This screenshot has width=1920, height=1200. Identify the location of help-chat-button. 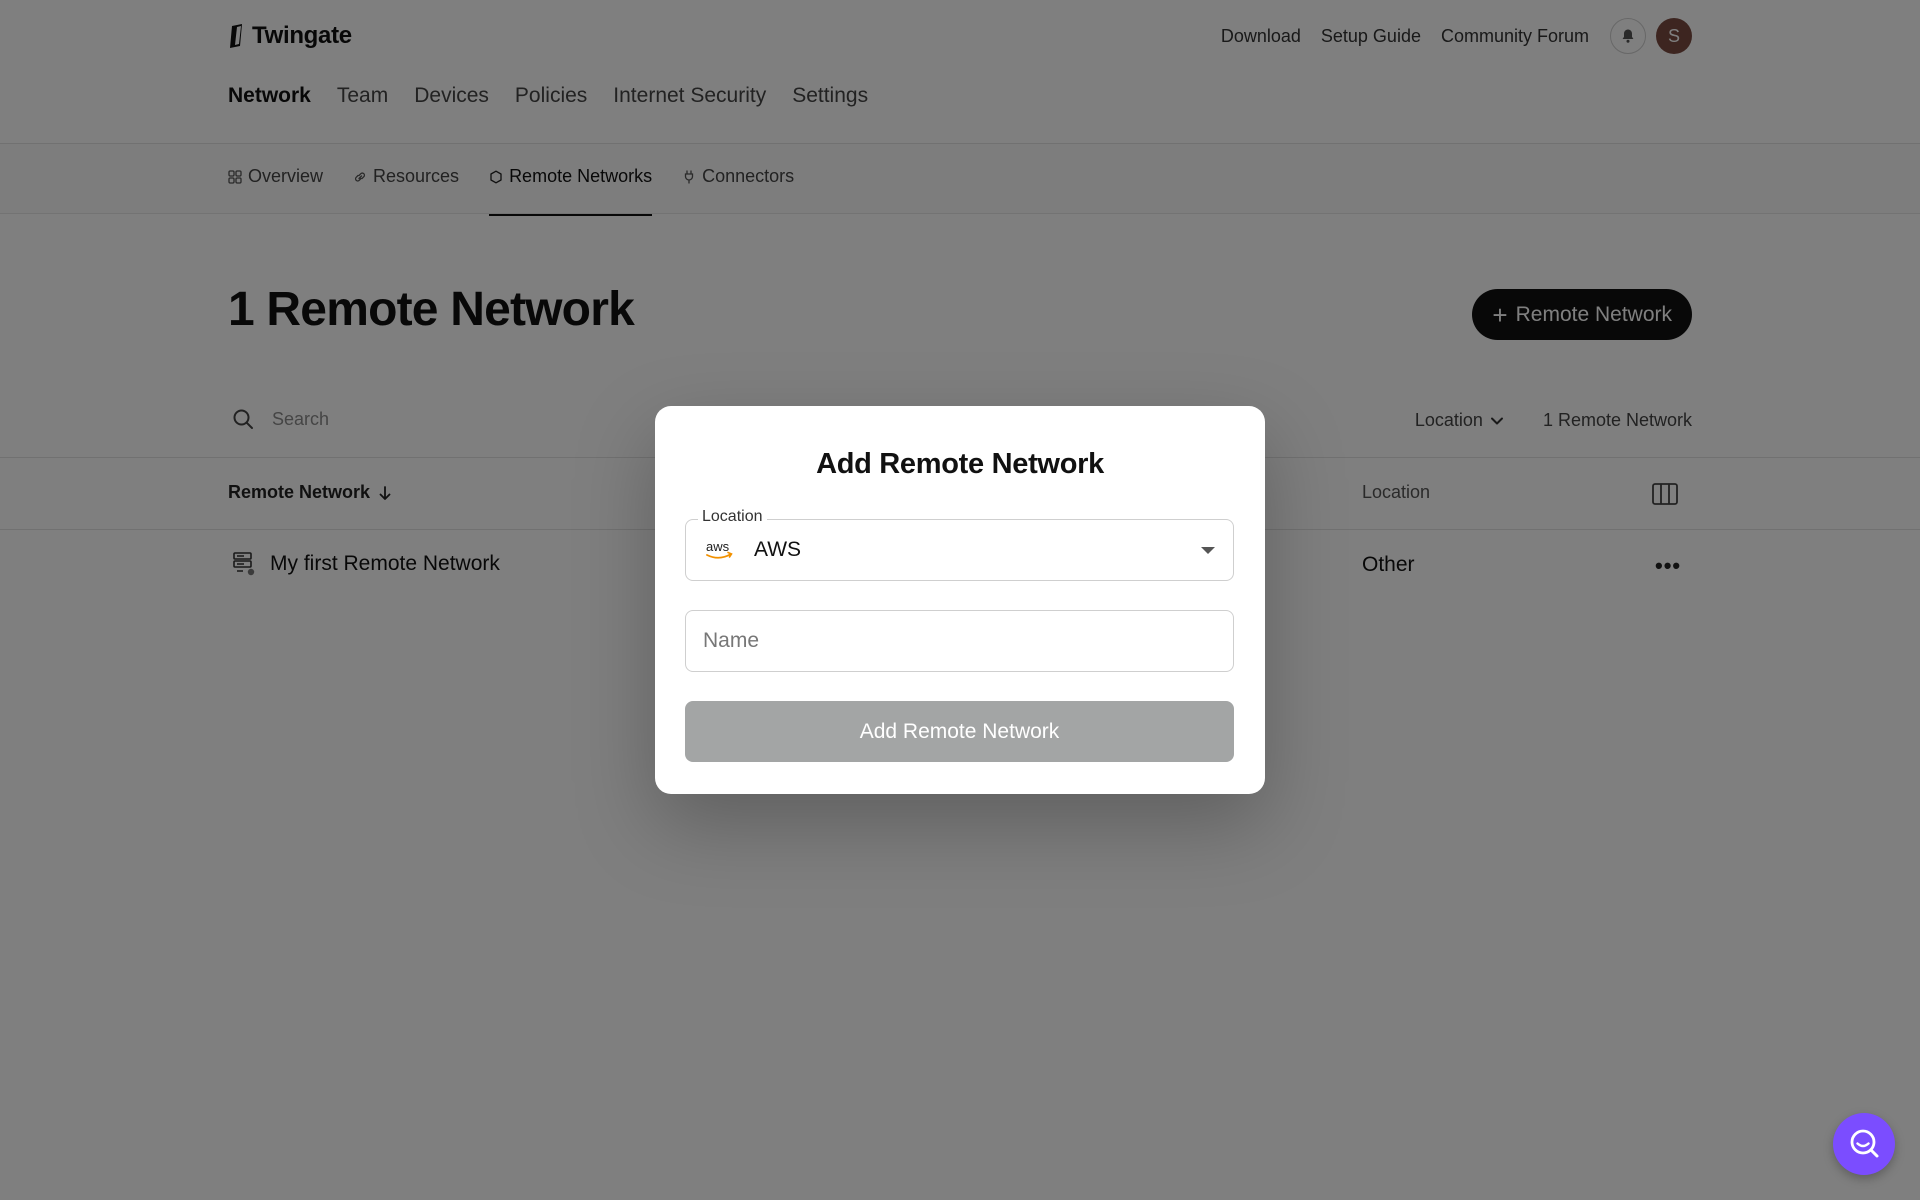
(1864, 1144).